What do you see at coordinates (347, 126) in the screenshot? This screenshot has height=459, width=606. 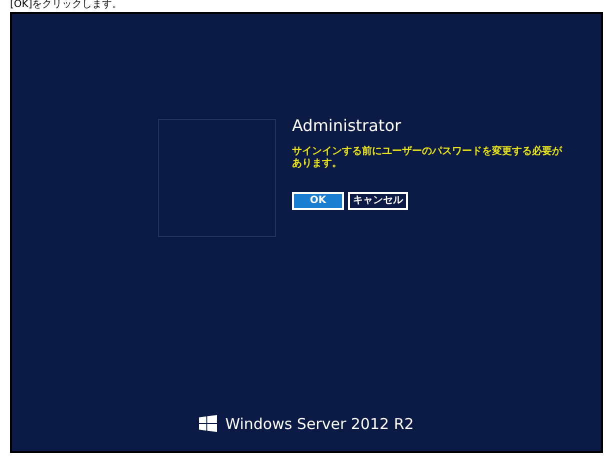 I see `user-name: Administrator` at bounding box center [347, 126].